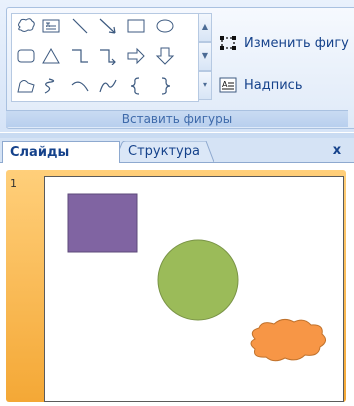 This screenshot has height=406, width=354. I want to click on elbow-connector-icon, so click(80, 56).